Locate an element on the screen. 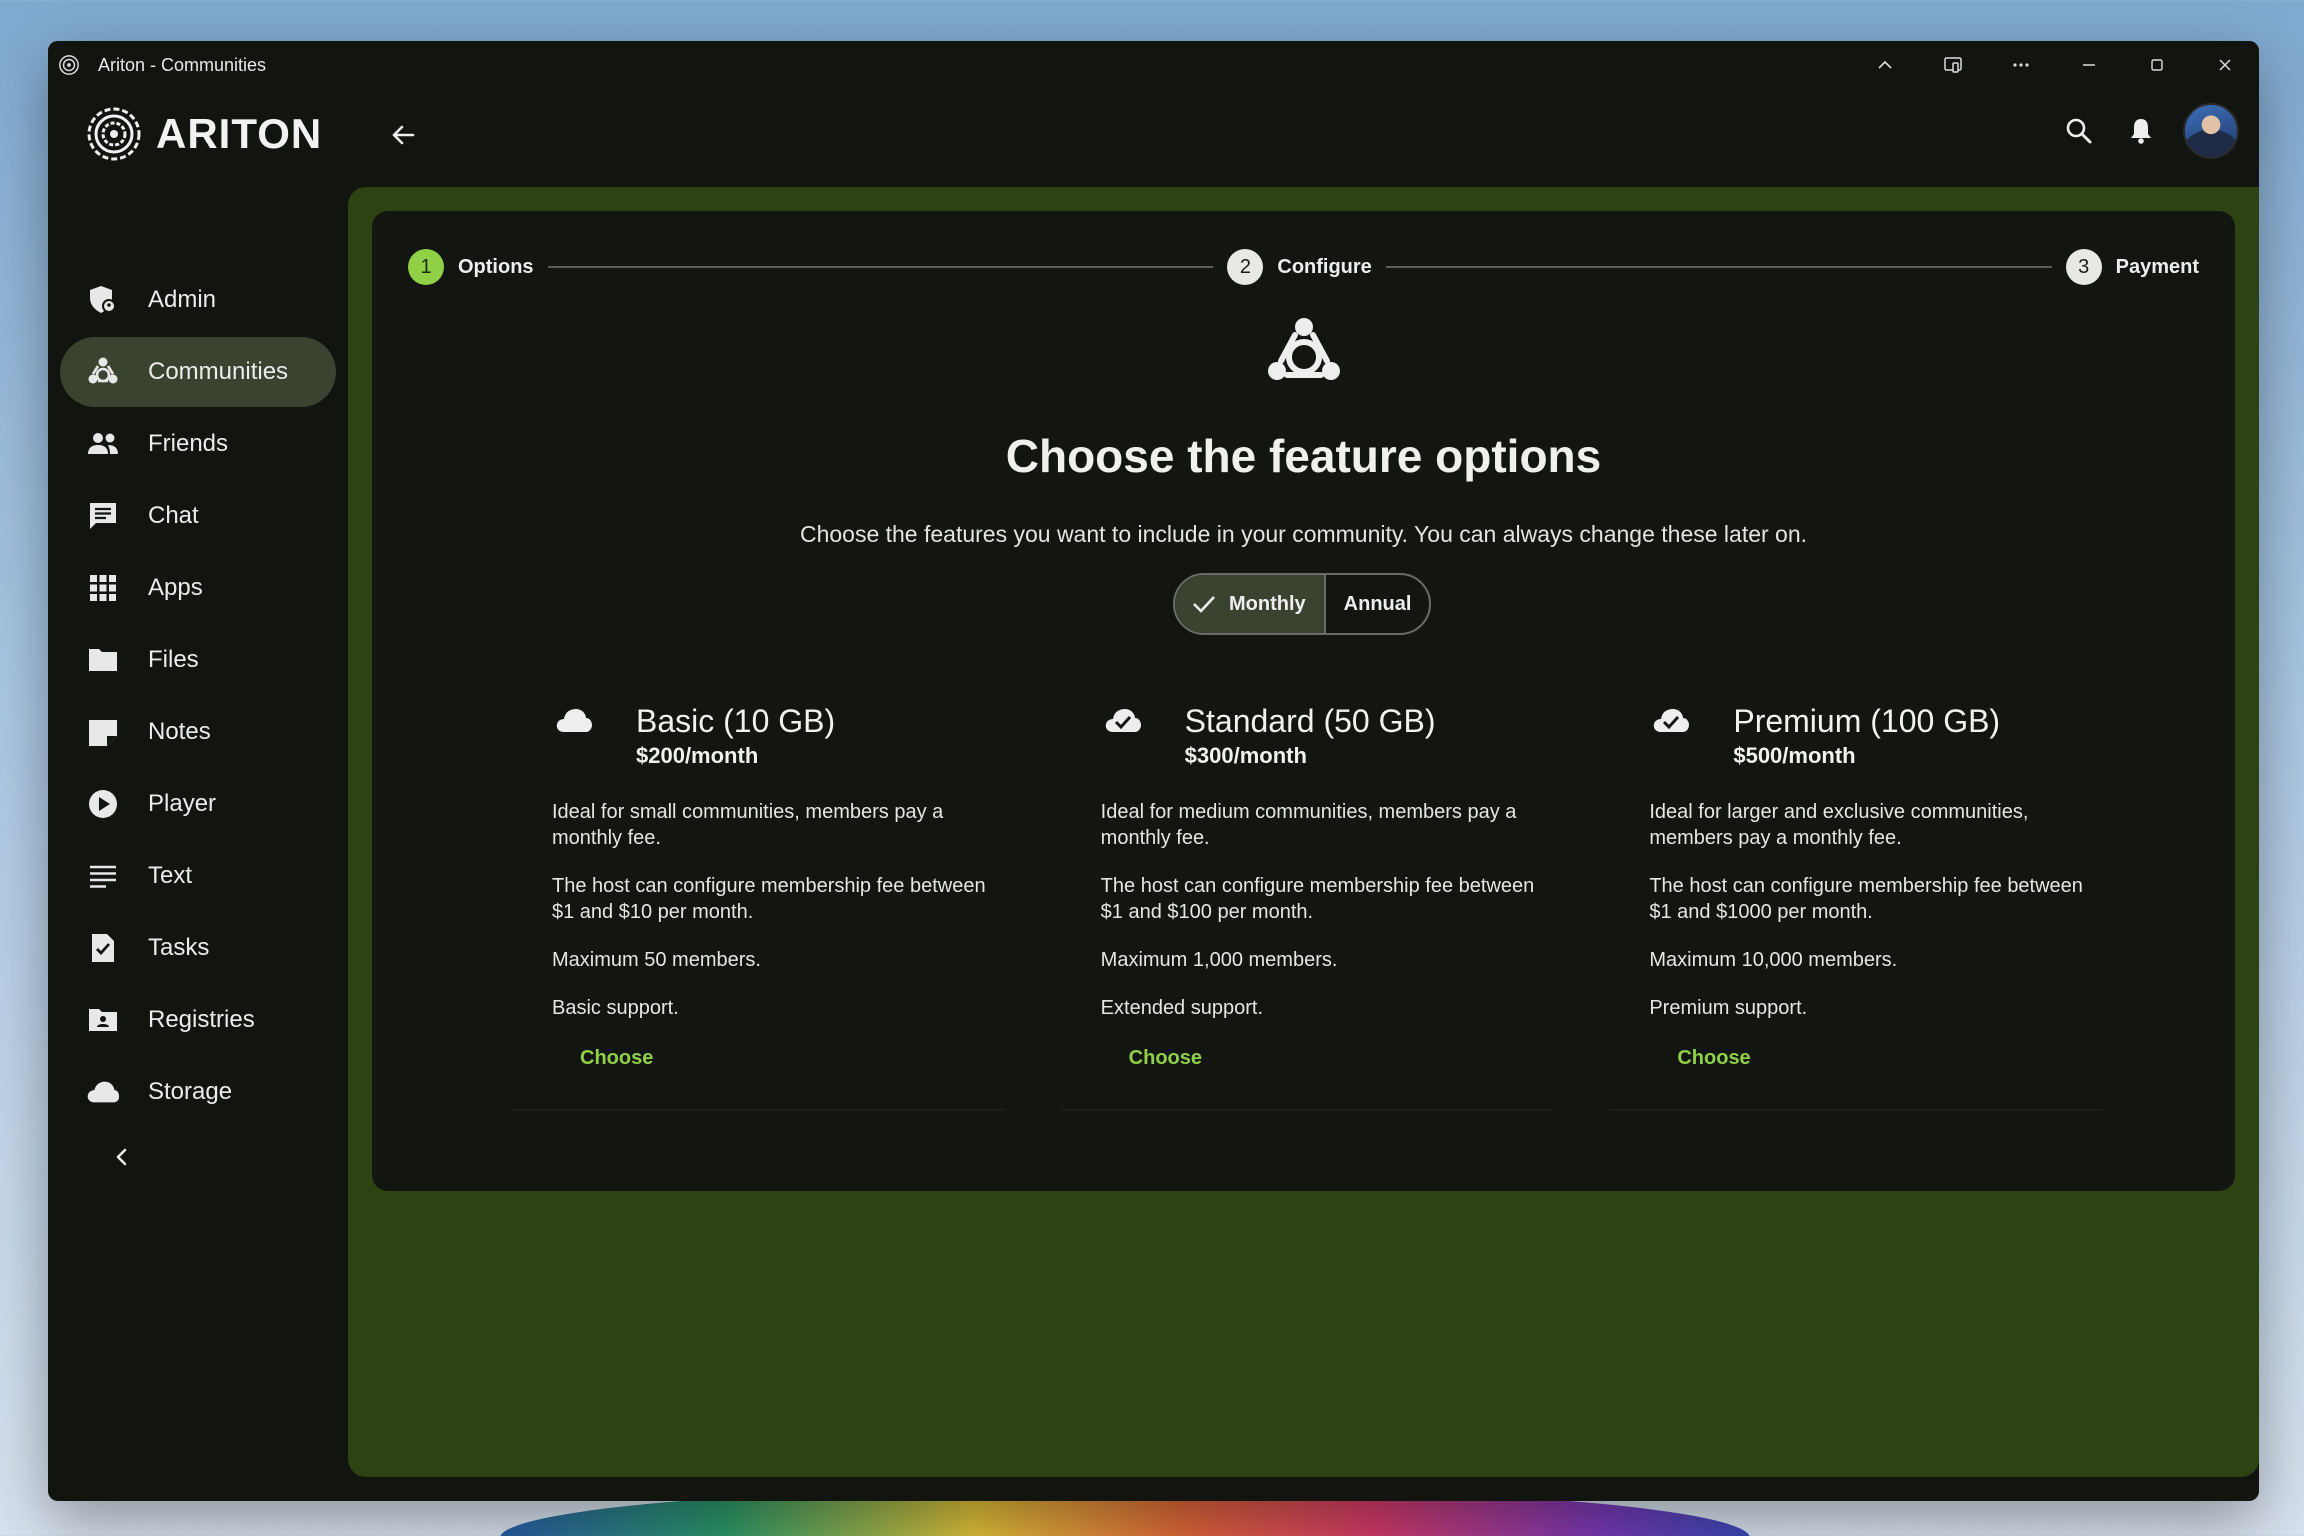  task-check-icon is located at coordinates (103, 948).